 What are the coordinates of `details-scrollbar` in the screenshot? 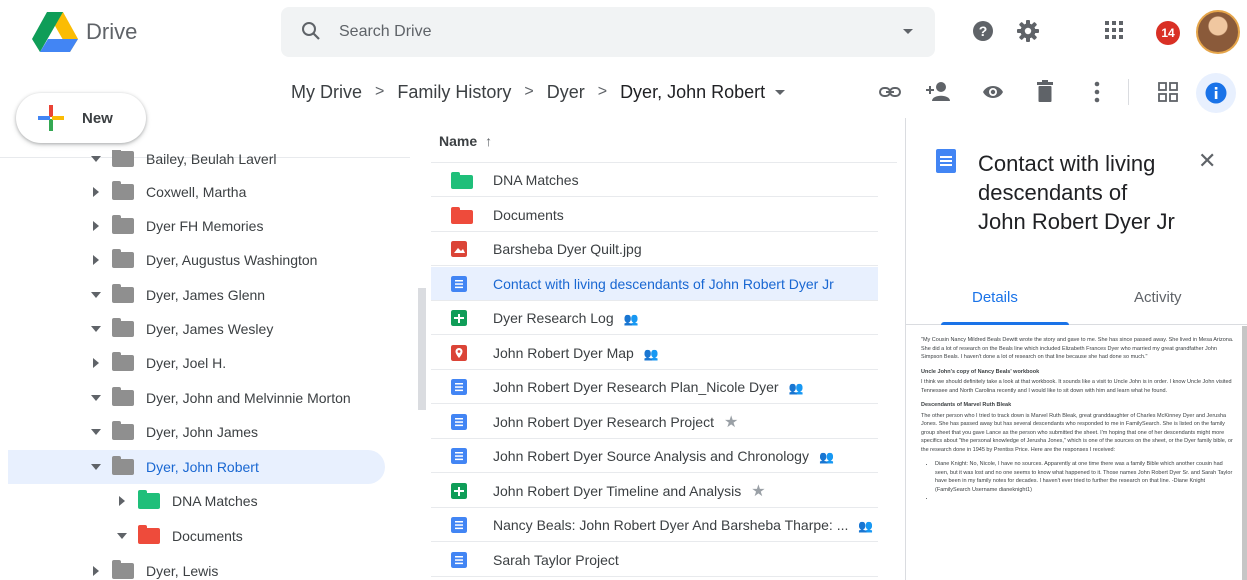 It's located at (1244, 453).